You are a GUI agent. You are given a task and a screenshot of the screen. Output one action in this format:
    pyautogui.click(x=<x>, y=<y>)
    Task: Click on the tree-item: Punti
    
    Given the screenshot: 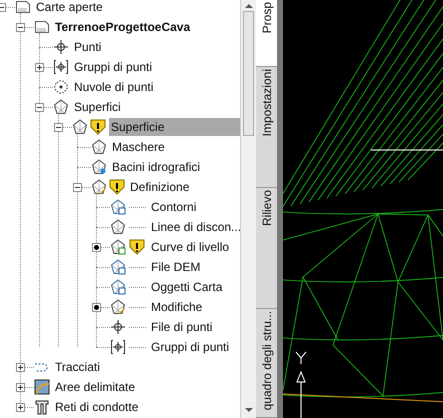 What is the action you would take?
    pyautogui.click(x=88, y=47)
    